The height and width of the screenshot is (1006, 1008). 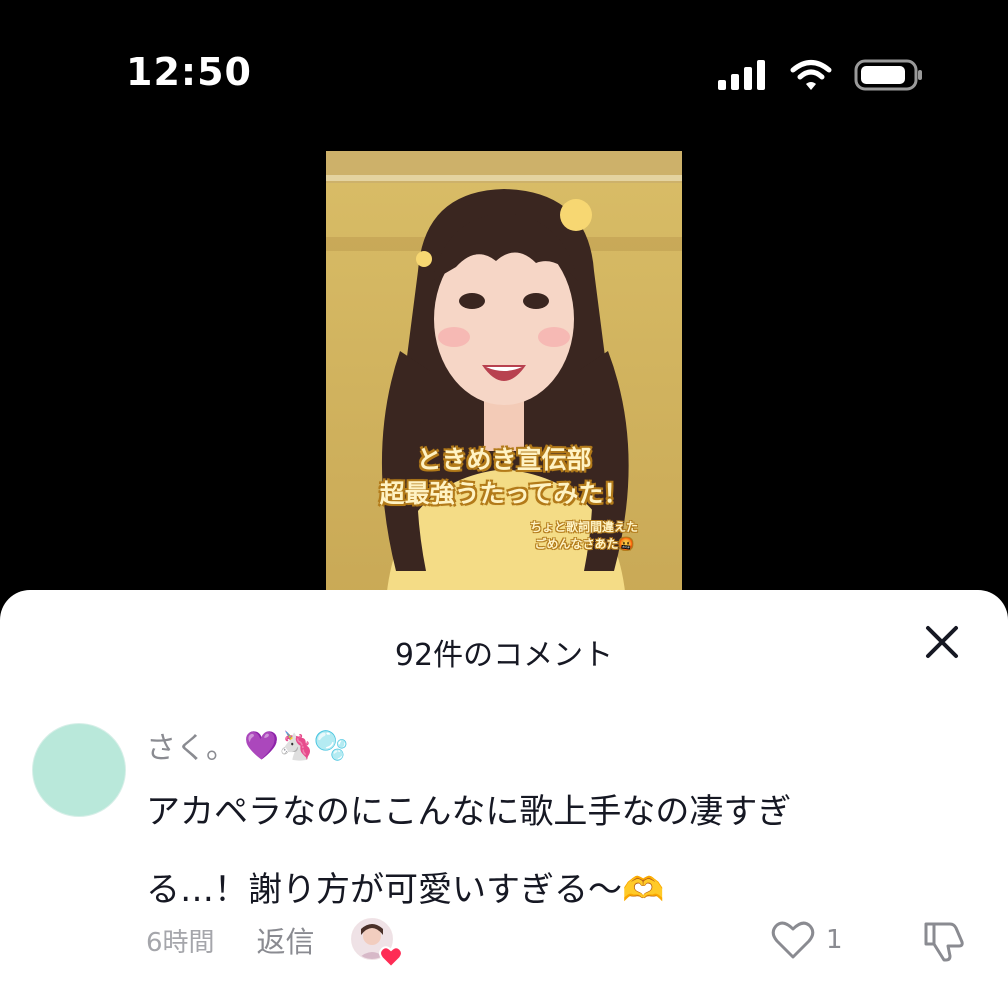 I want to click on video-subcaption-line1: ちょと歌詞間違えた, so click(x=583, y=527).